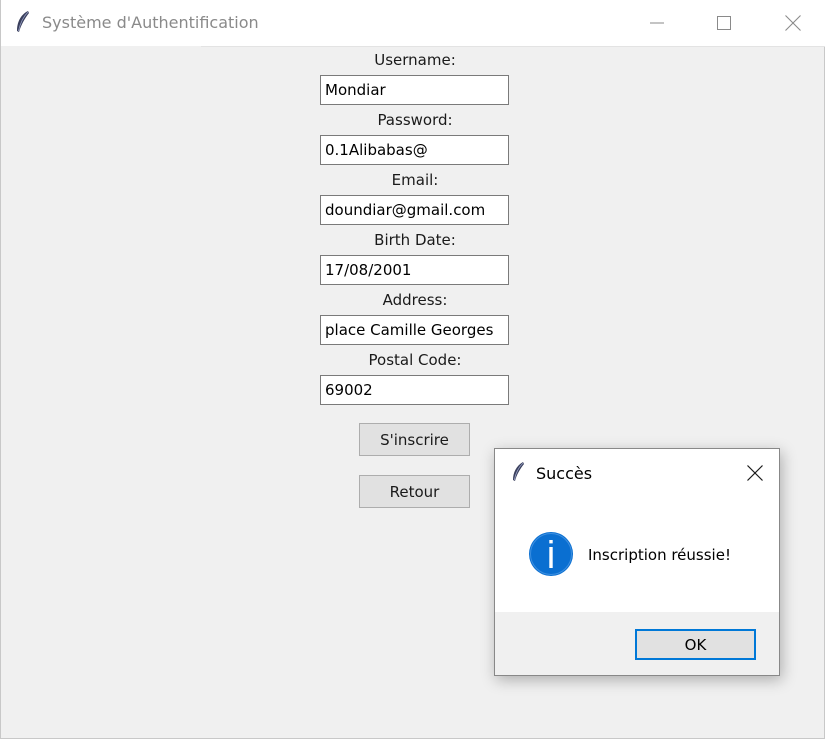 The image size is (825, 739). What do you see at coordinates (415, 180) in the screenshot?
I see `email-label: Email:` at bounding box center [415, 180].